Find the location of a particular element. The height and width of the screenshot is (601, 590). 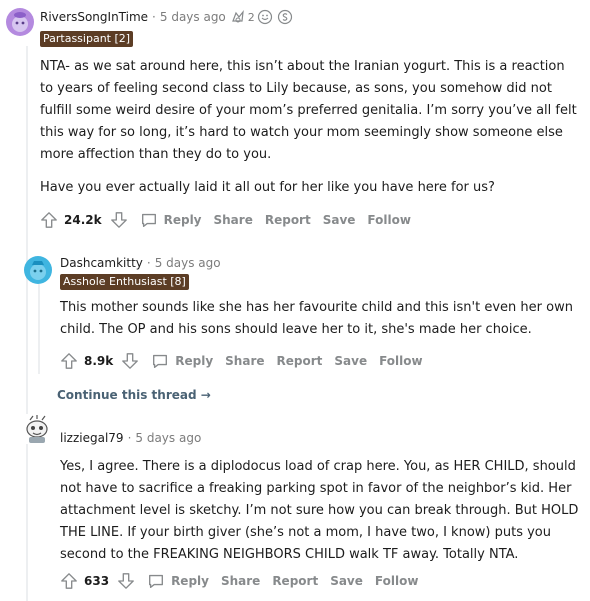

continue-thread-link: Continue this thread → is located at coordinates (134, 395).